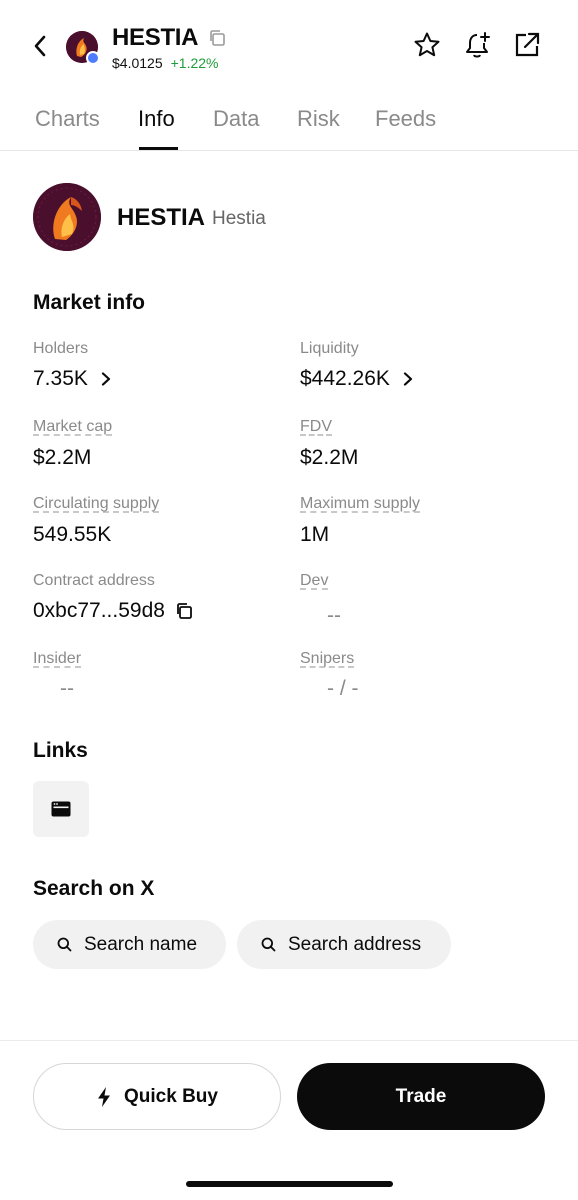  What do you see at coordinates (329, 348) in the screenshot?
I see `liquidity-label: Liquidity` at bounding box center [329, 348].